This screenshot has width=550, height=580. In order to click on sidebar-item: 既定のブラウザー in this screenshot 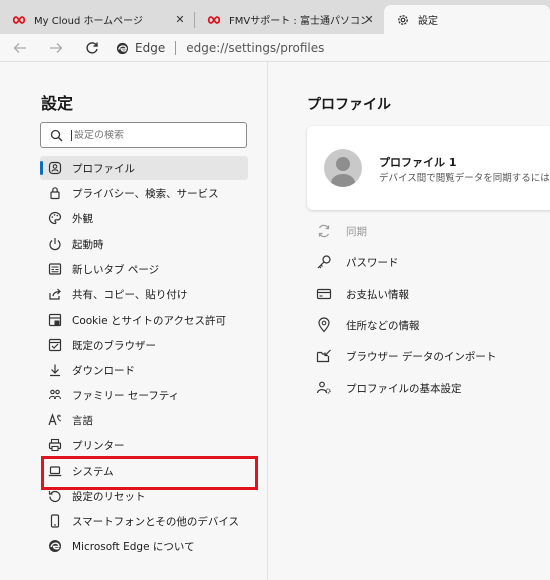, I will do `click(144, 345)`.